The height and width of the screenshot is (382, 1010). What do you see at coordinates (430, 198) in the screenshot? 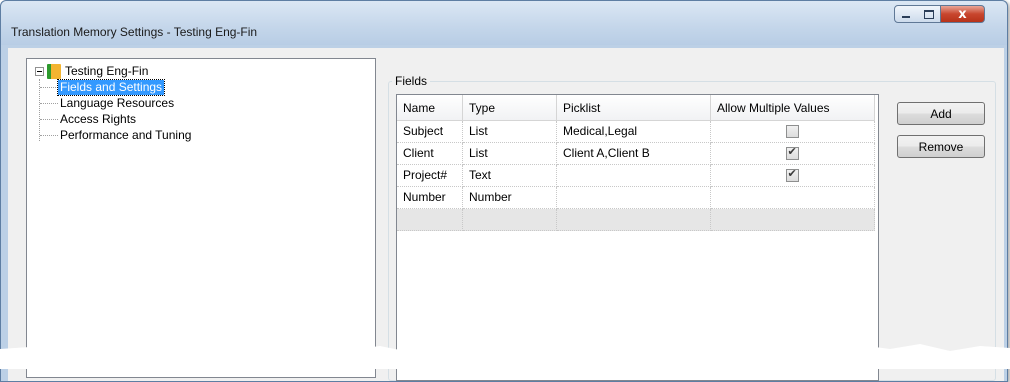
I see `cell-name: Number` at bounding box center [430, 198].